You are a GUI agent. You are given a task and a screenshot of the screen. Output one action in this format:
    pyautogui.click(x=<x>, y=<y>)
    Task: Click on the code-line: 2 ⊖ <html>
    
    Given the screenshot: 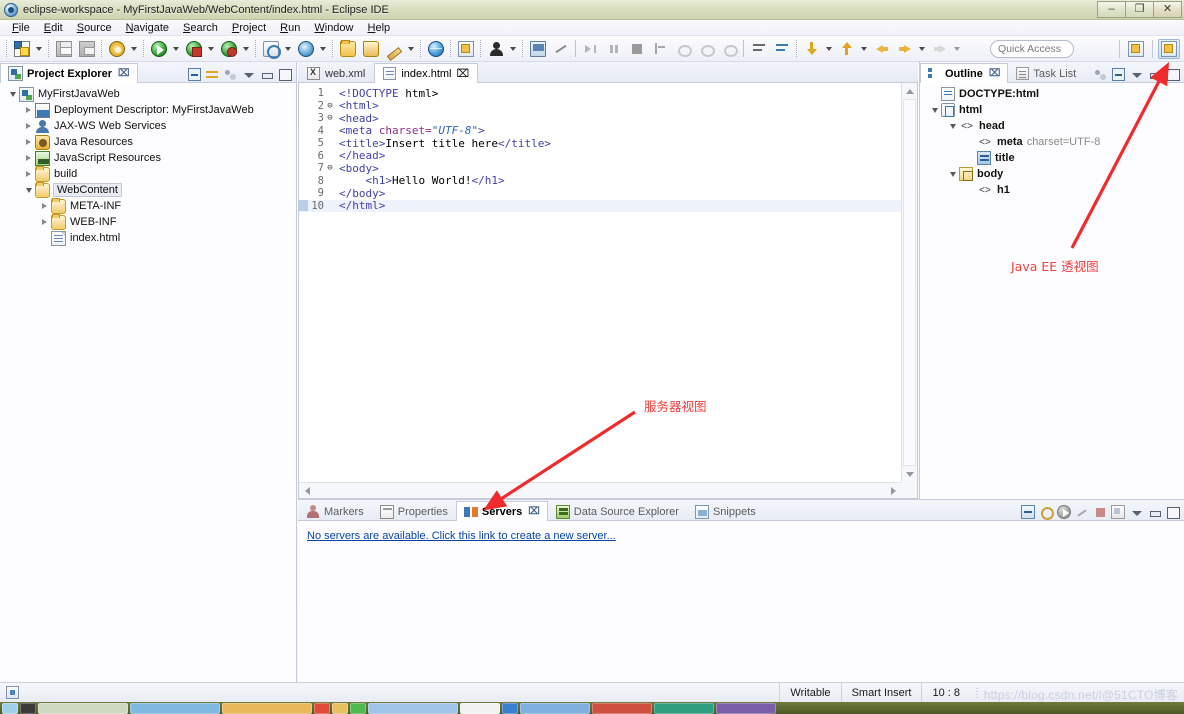 What is the action you would take?
    pyautogui.click(x=600, y=105)
    